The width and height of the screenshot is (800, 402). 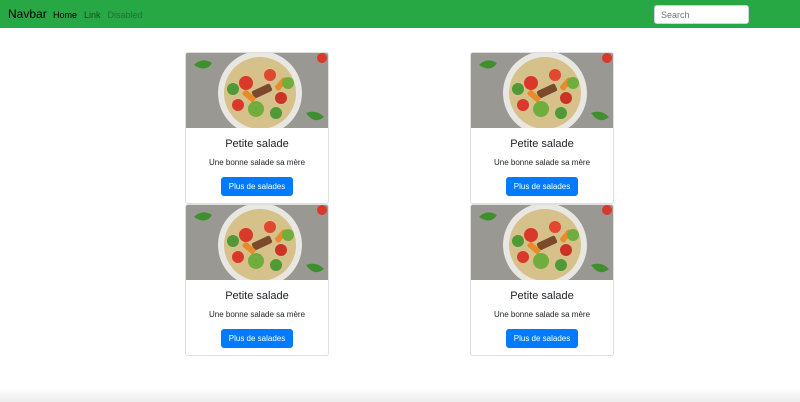 I want to click on nav-links: Home Link Disabled, so click(x=98, y=15).